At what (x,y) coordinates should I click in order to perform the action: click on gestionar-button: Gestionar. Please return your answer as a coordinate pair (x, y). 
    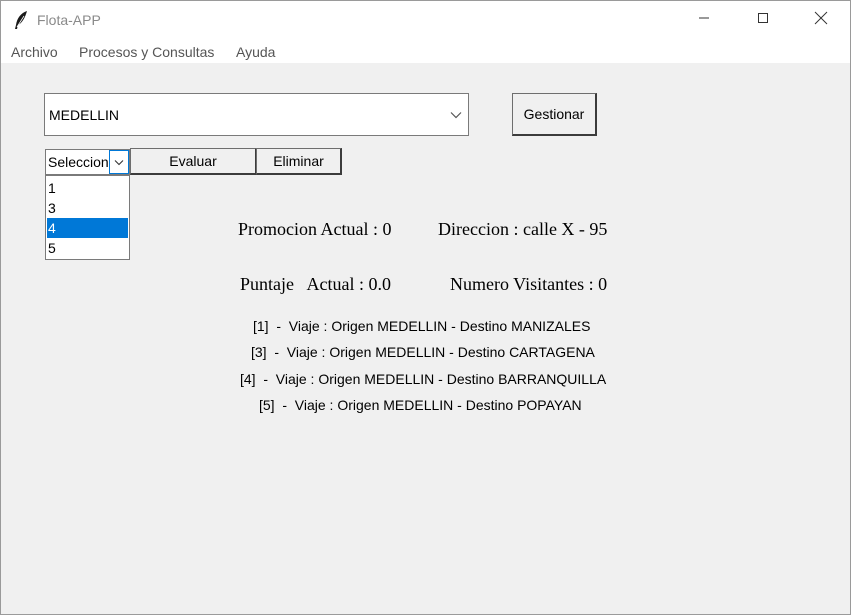
    Looking at the image, I should click on (554, 114).